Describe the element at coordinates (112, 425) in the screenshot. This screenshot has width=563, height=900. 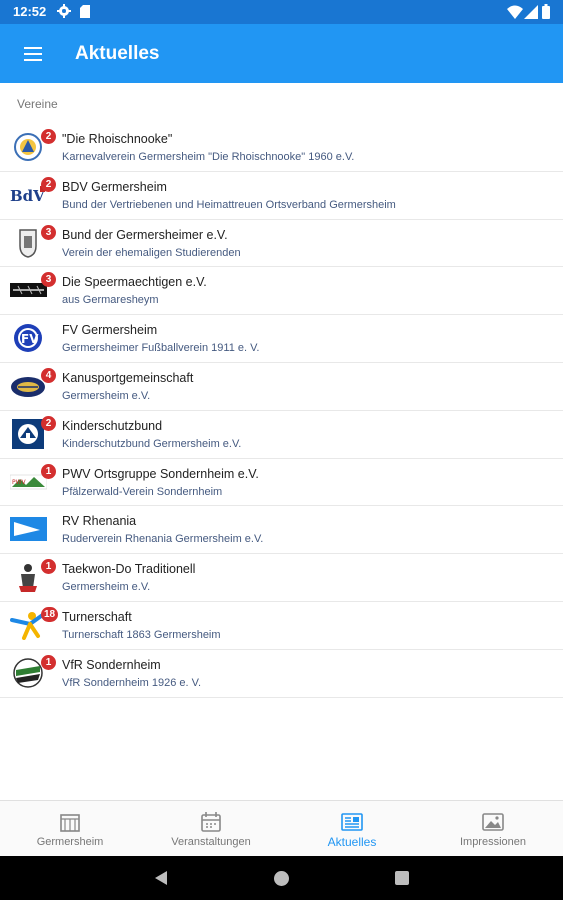
I see `club-name: Kinderschutzbund` at that location.